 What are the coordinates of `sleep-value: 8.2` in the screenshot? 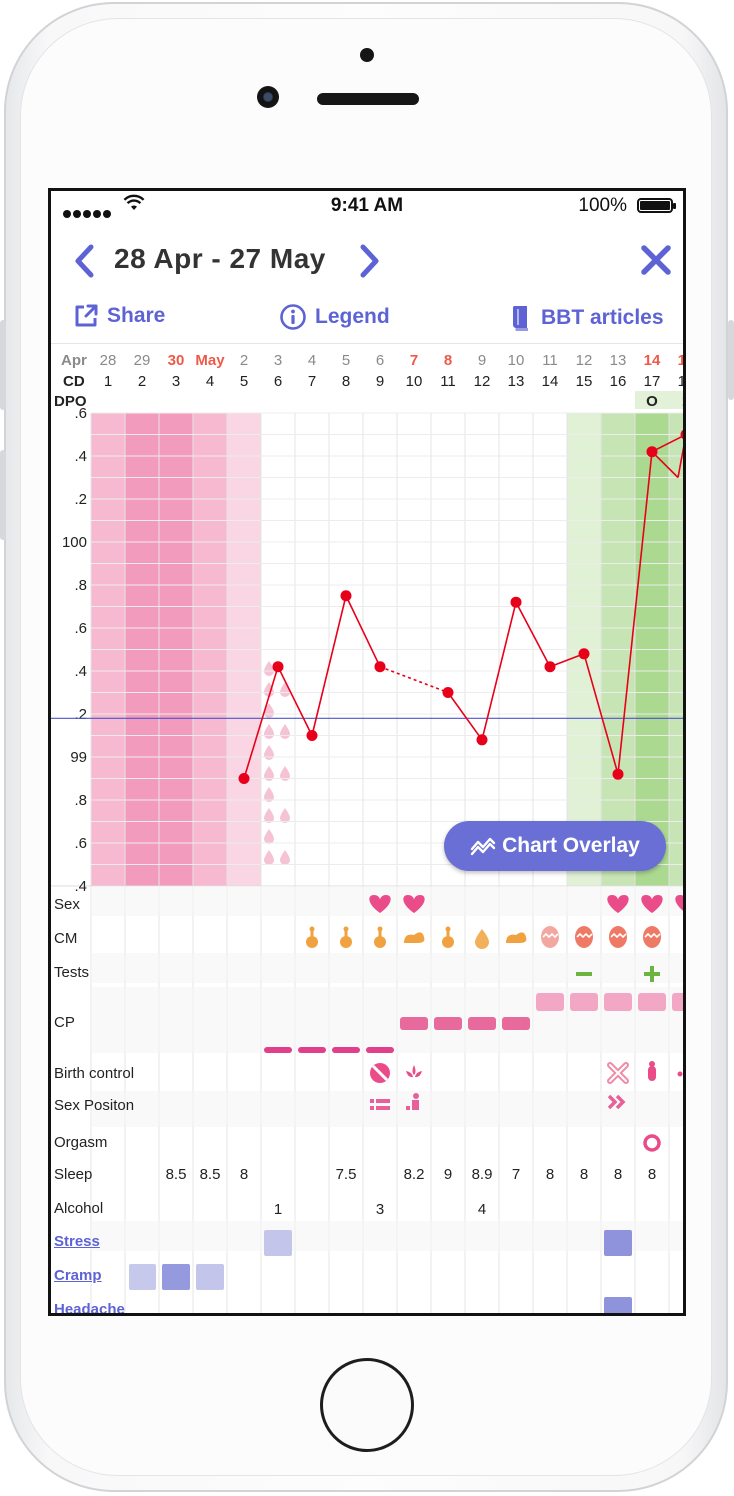 It's located at (414, 1174).